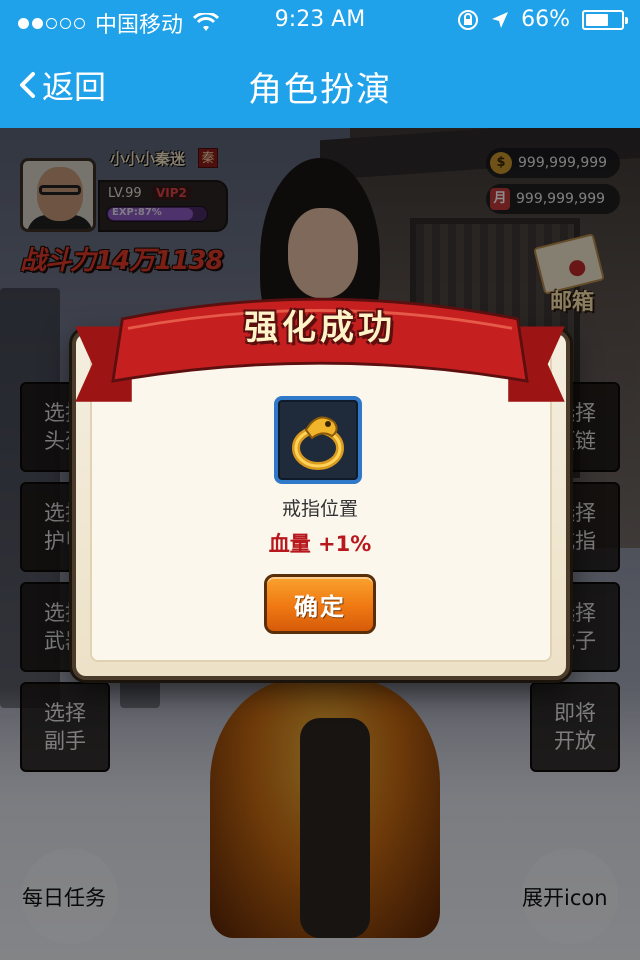 The image size is (640, 960). What do you see at coordinates (320, 90) in the screenshot?
I see `page-title: 角色扮演` at bounding box center [320, 90].